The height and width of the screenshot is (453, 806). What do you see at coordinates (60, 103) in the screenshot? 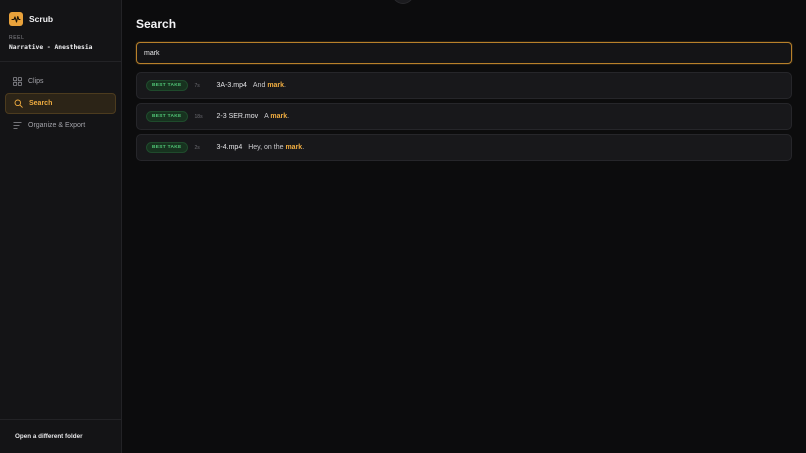
I see `sidebar-item-search: Search` at bounding box center [60, 103].